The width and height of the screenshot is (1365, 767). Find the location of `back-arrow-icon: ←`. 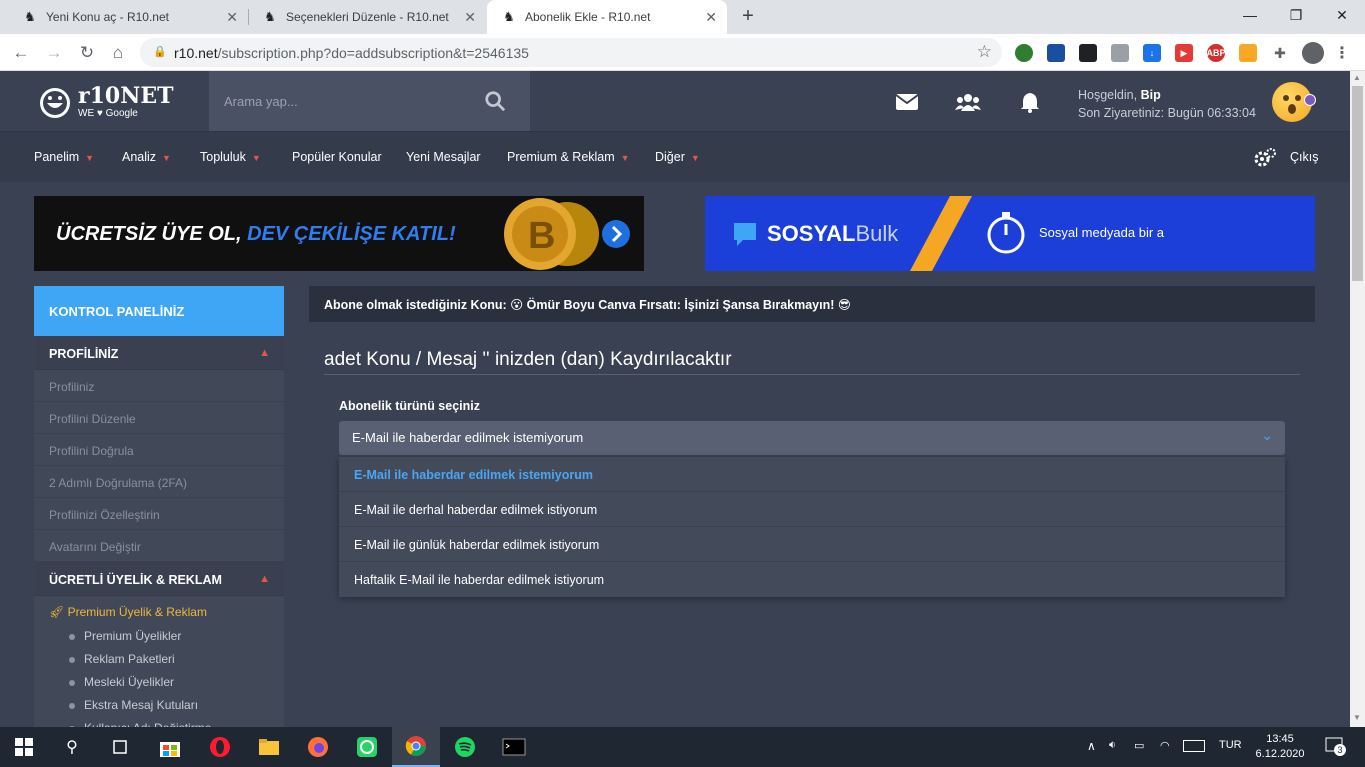

back-arrow-icon: ← is located at coordinates (21, 53).